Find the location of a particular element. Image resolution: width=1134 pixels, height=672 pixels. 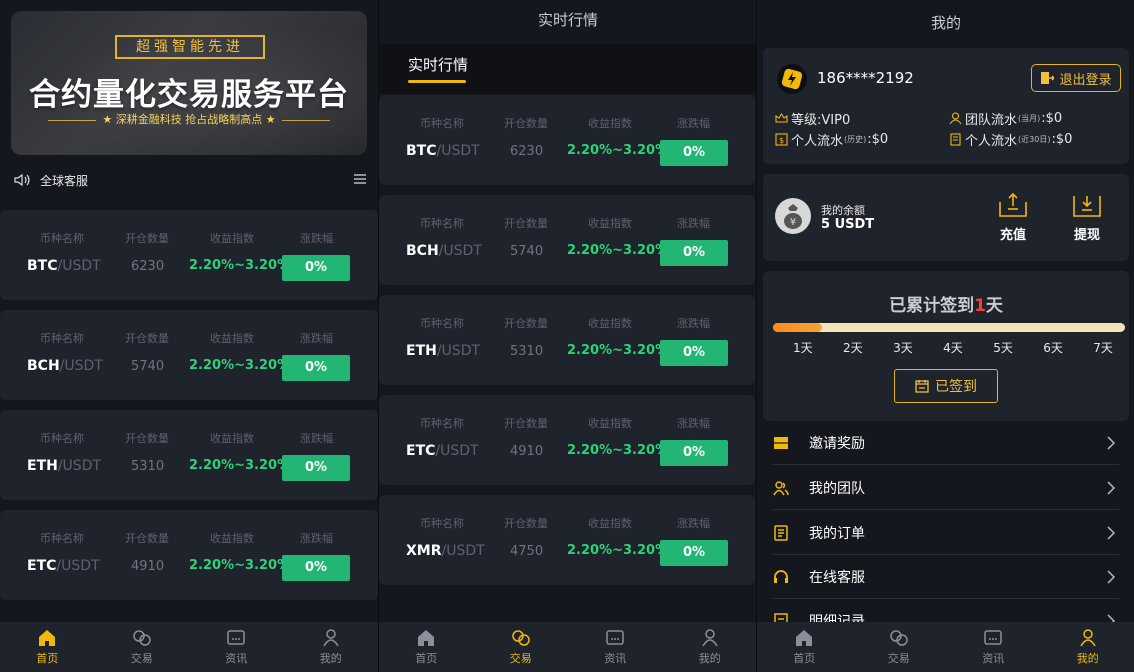

list-icon is located at coordinates (360, 179).